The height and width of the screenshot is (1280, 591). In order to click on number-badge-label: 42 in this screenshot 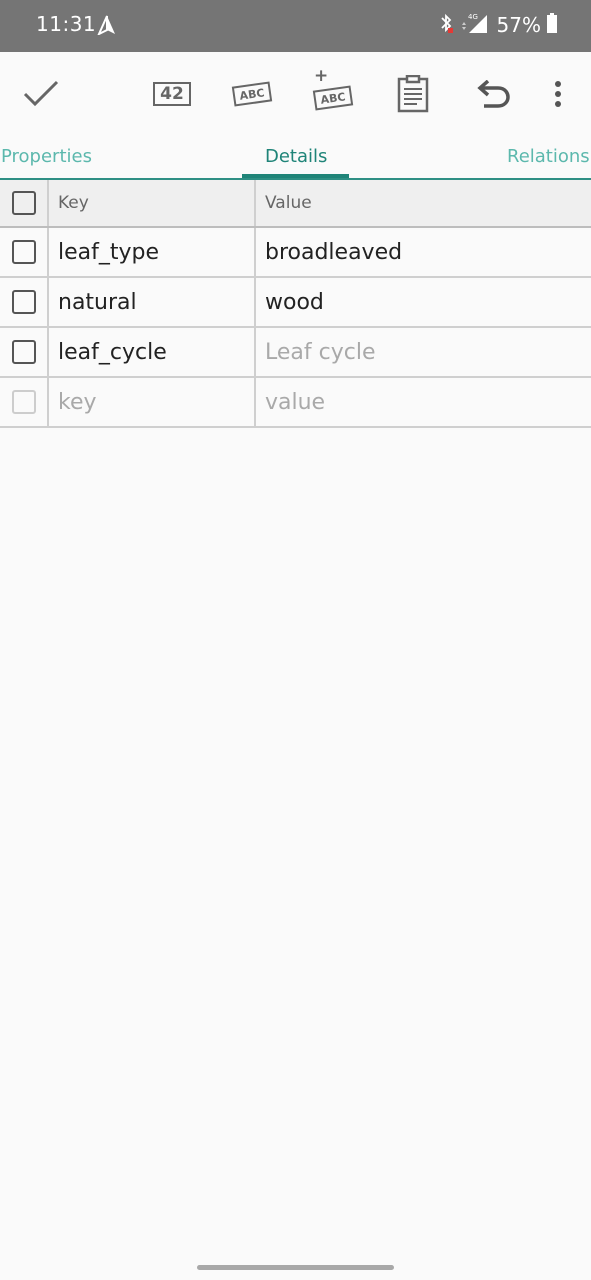, I will do `click(172, 94)`.